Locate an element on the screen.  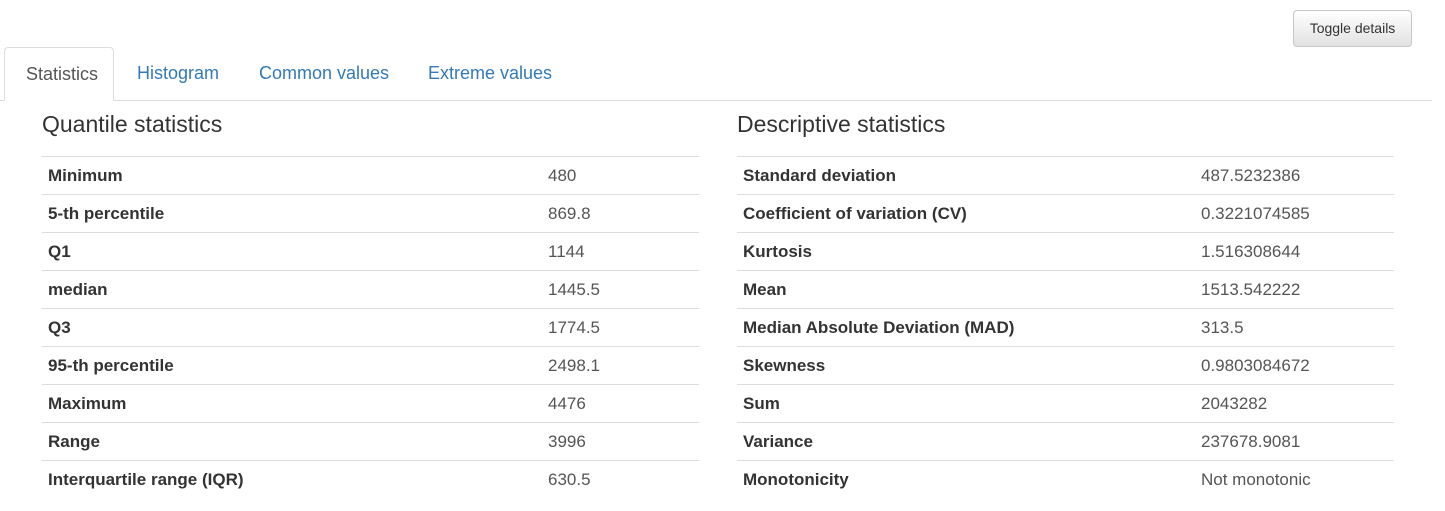
table-row: Monotonicity Not monotonic is located at coordinates (1065, 479).